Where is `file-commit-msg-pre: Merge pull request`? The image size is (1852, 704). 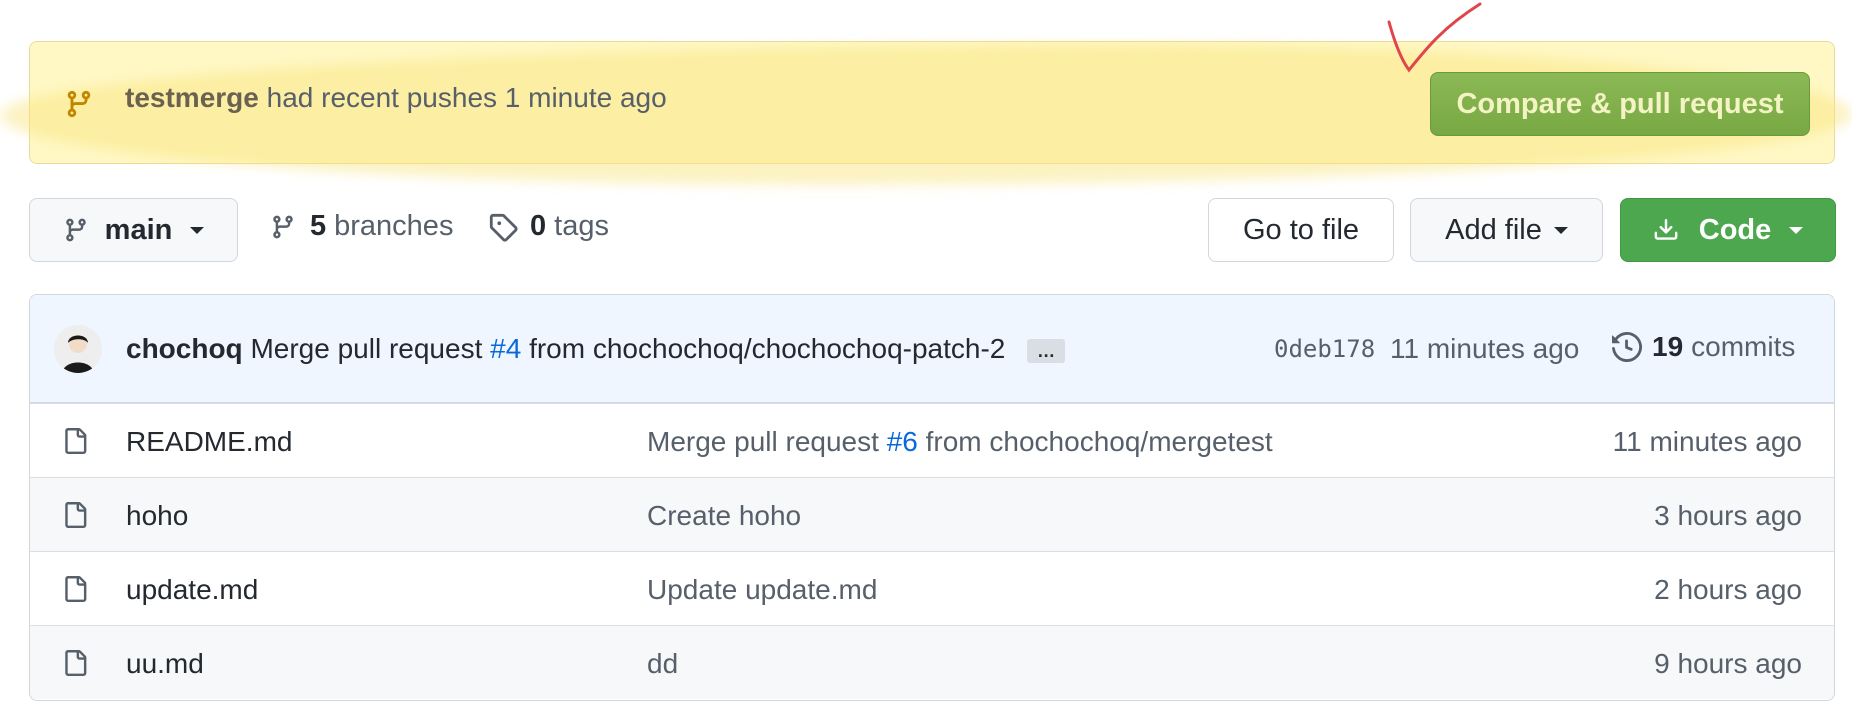
file-commit-msg-pre: Merge pull request is located at coordinates (763, 441).